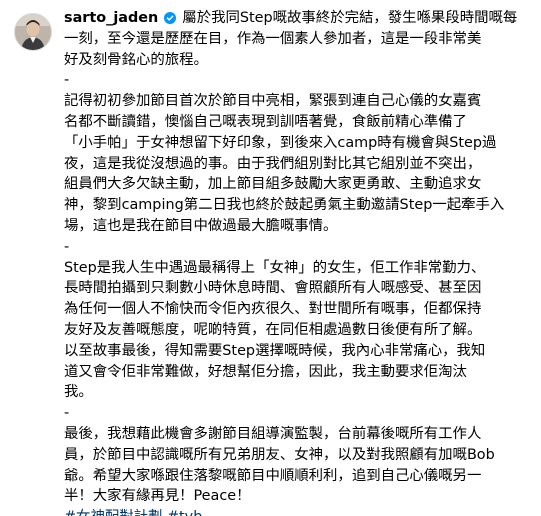 The height and width of the screenshot is (516, 541). What do you see at coordinates (273, 38) in the screenshot?
I see `caption-line: 一刻，至今還是歷歷在目，作為一個素人參加者，這是一段非常美` at bounding box center [273, 38].